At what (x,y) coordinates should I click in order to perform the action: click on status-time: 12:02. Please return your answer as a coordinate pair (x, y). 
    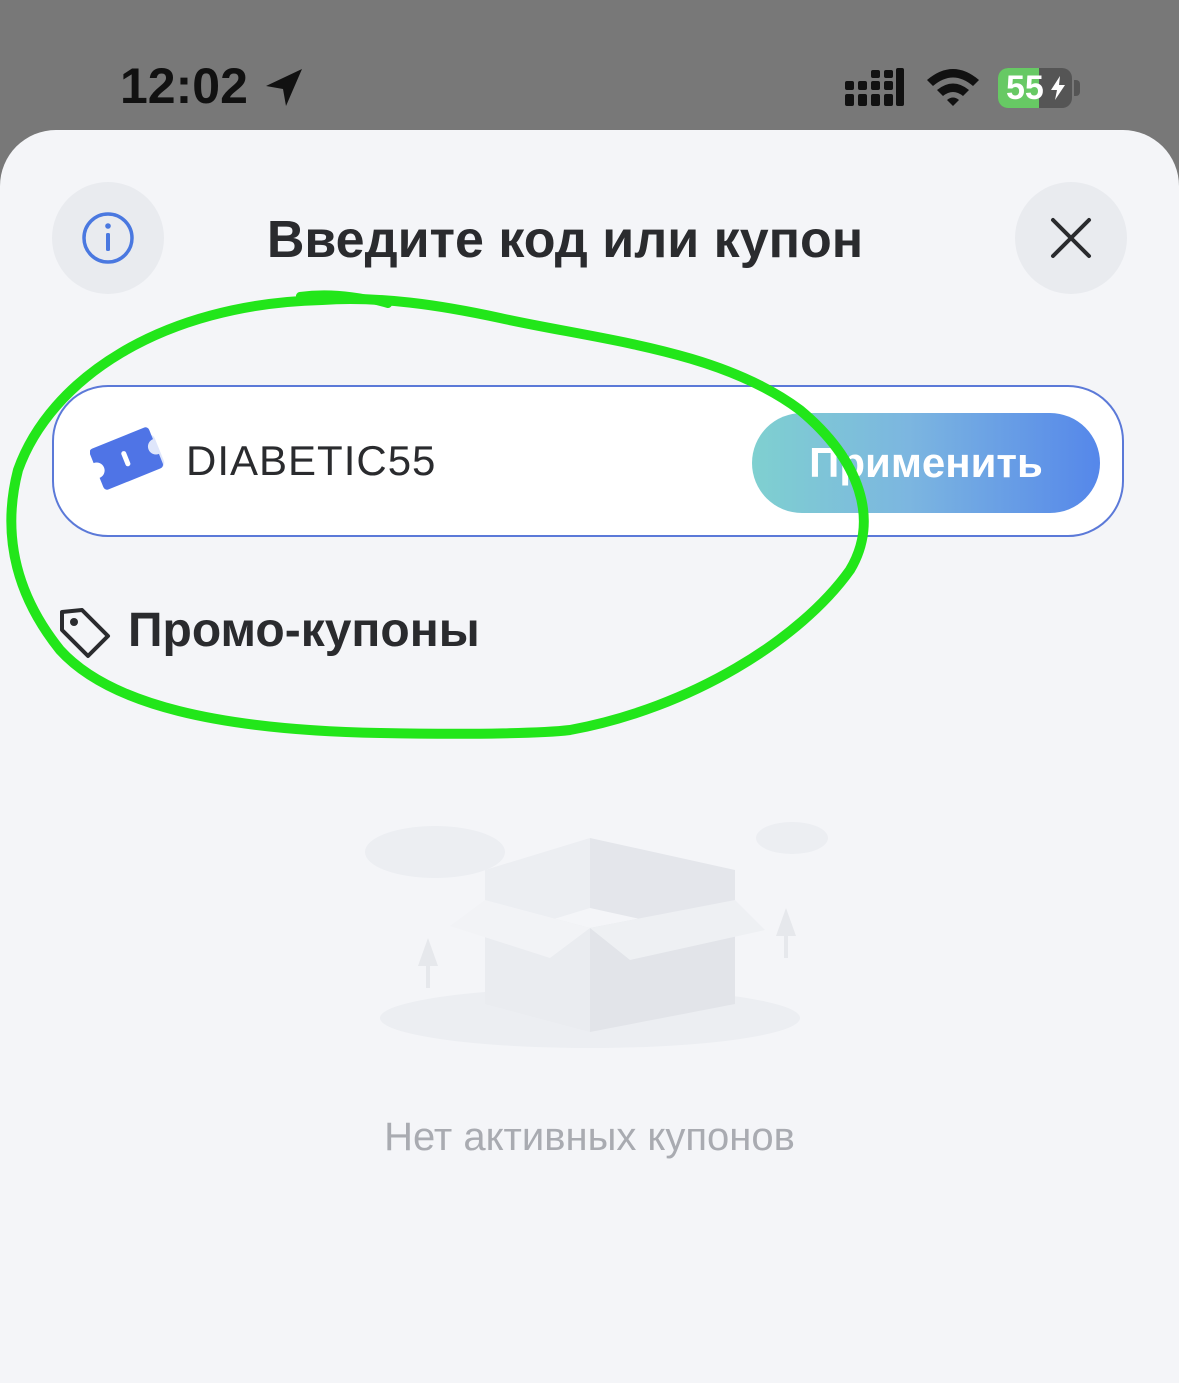
    Looking at the image, I should click on (184, 86).